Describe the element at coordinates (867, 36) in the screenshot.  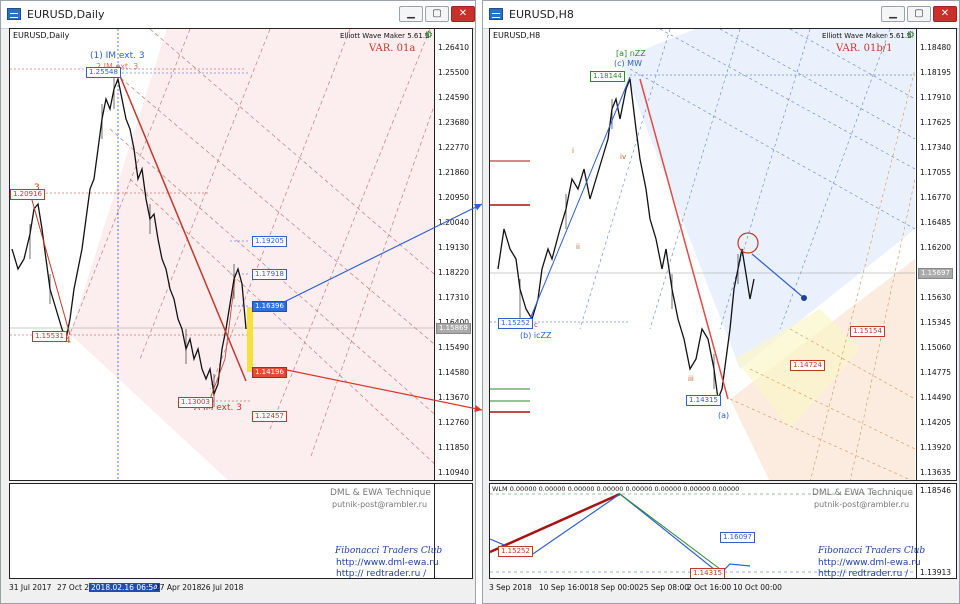
I see `right-maker: Elliott Wave Maker 5.61.5` at that location.